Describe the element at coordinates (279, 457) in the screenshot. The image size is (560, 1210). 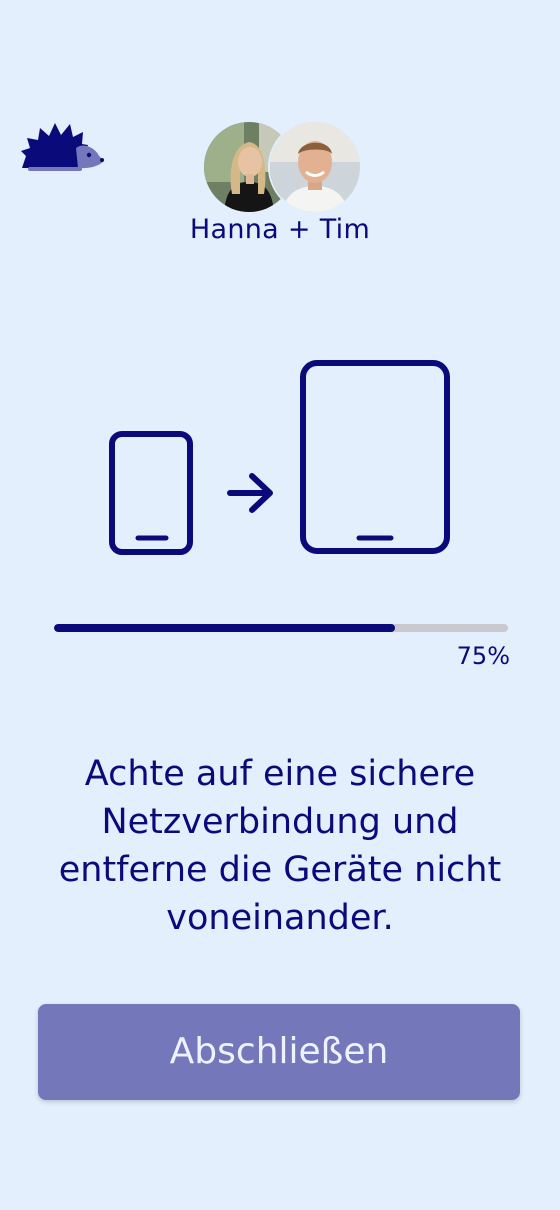
I see `device-transfer-illustration` at that location.